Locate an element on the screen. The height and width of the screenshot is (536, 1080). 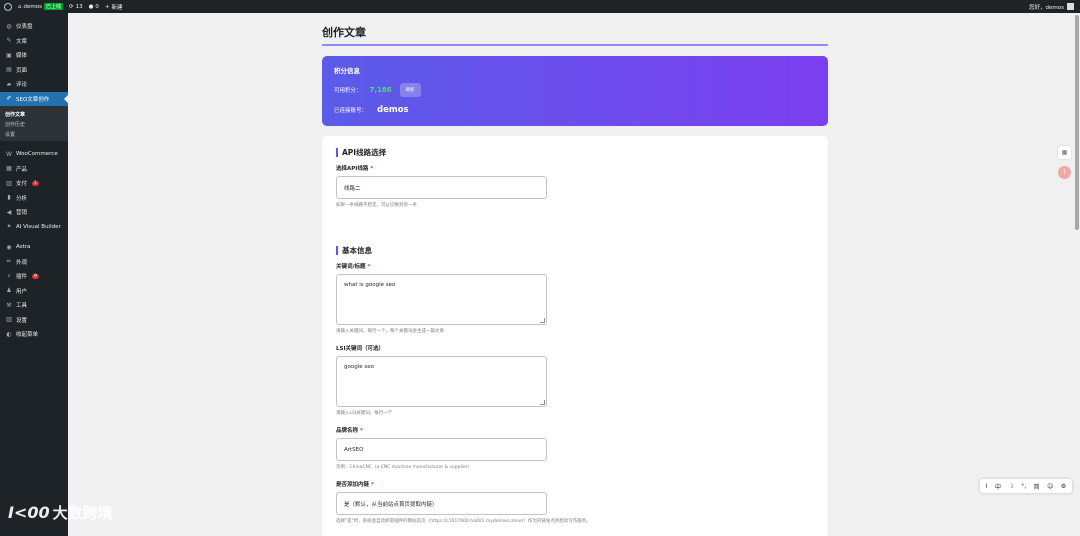
payments-icon: ▥ is located at coordinates (9, 183).